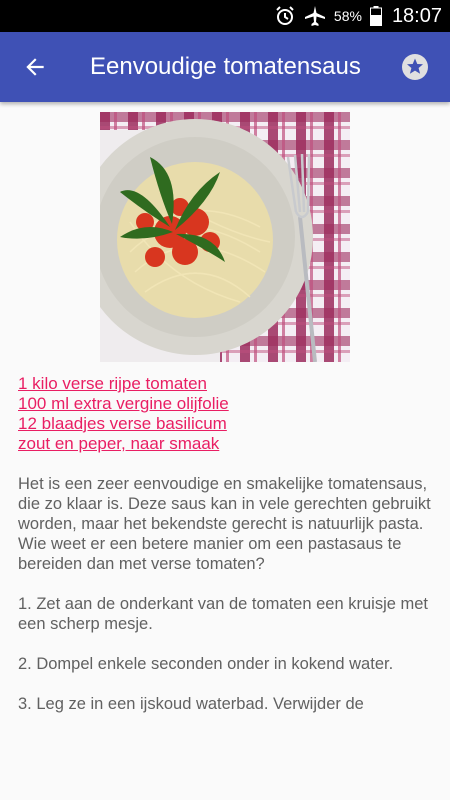  I want to click on alarm-icon, so click(285, 16).